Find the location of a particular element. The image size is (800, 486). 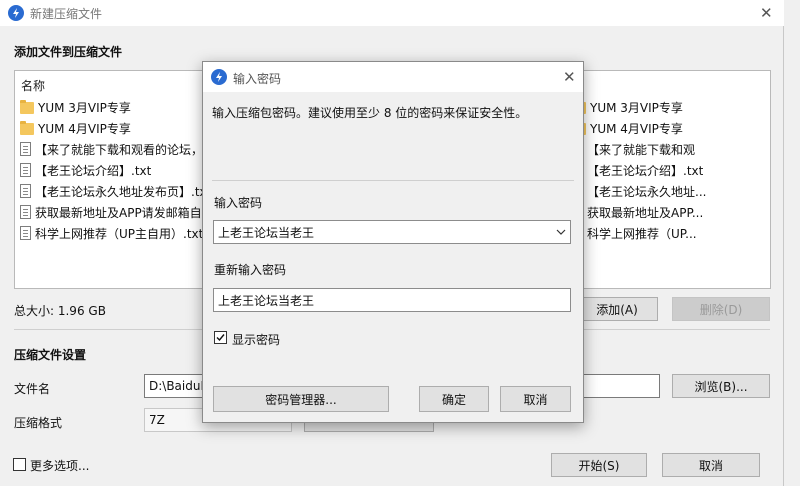

format-label: 压缩格式 is located at coordinates (38, 423).